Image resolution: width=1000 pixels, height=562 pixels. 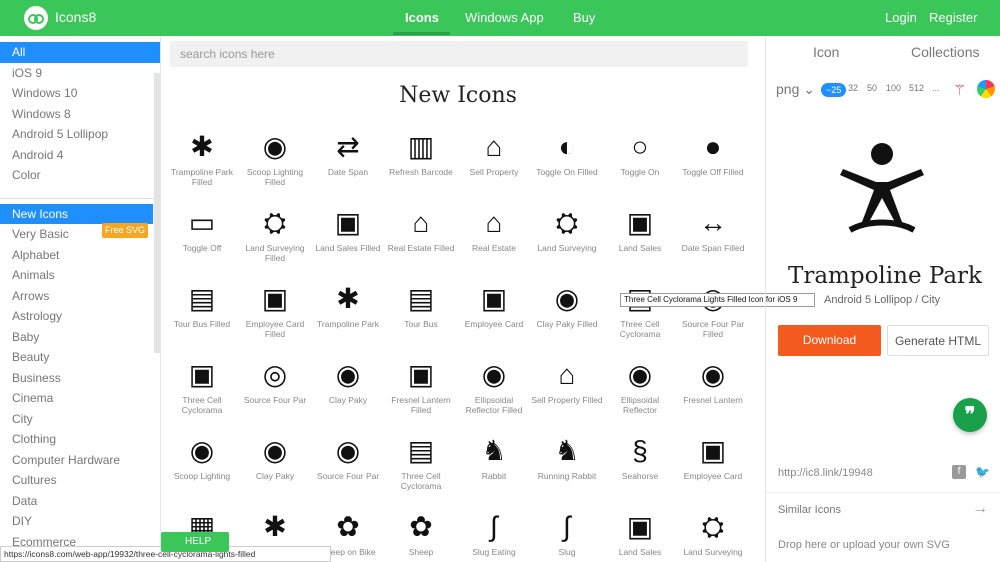 I want to click on sidebar-platform-ios9: iOS 9, so click(x=80, y=73).